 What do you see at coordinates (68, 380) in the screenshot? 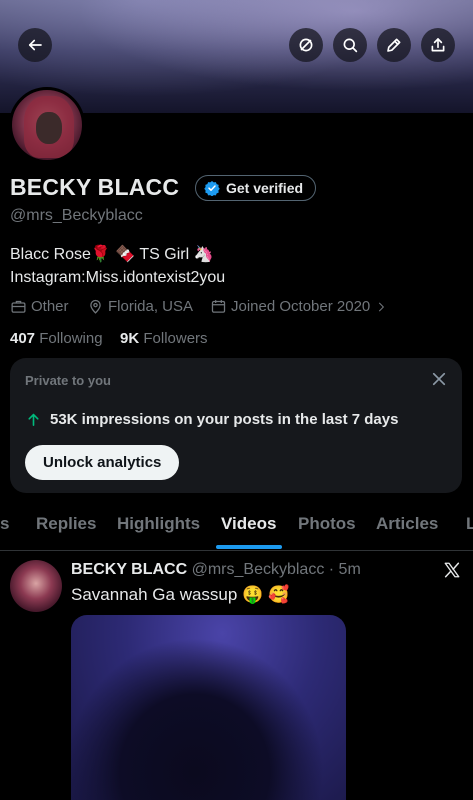
I see `private-label: Private to you` at bounding box center [68, 380].